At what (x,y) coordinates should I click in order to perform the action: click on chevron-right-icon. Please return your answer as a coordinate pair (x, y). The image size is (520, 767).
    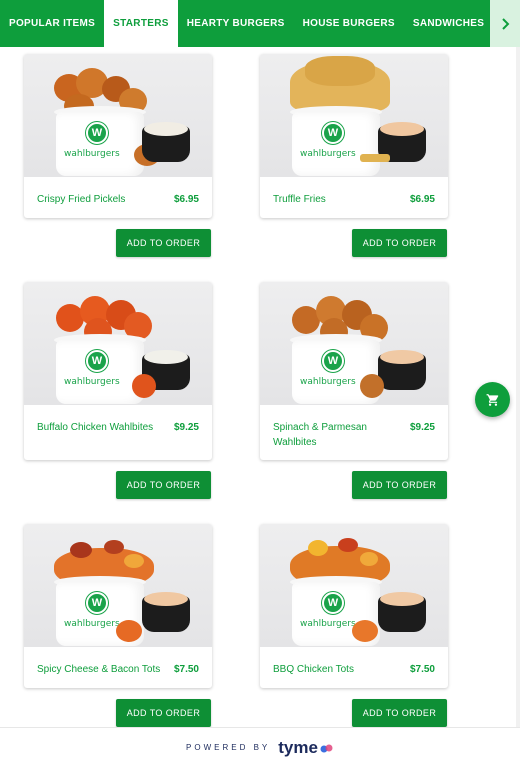
    Looking at the image, I should click on (506, 23).